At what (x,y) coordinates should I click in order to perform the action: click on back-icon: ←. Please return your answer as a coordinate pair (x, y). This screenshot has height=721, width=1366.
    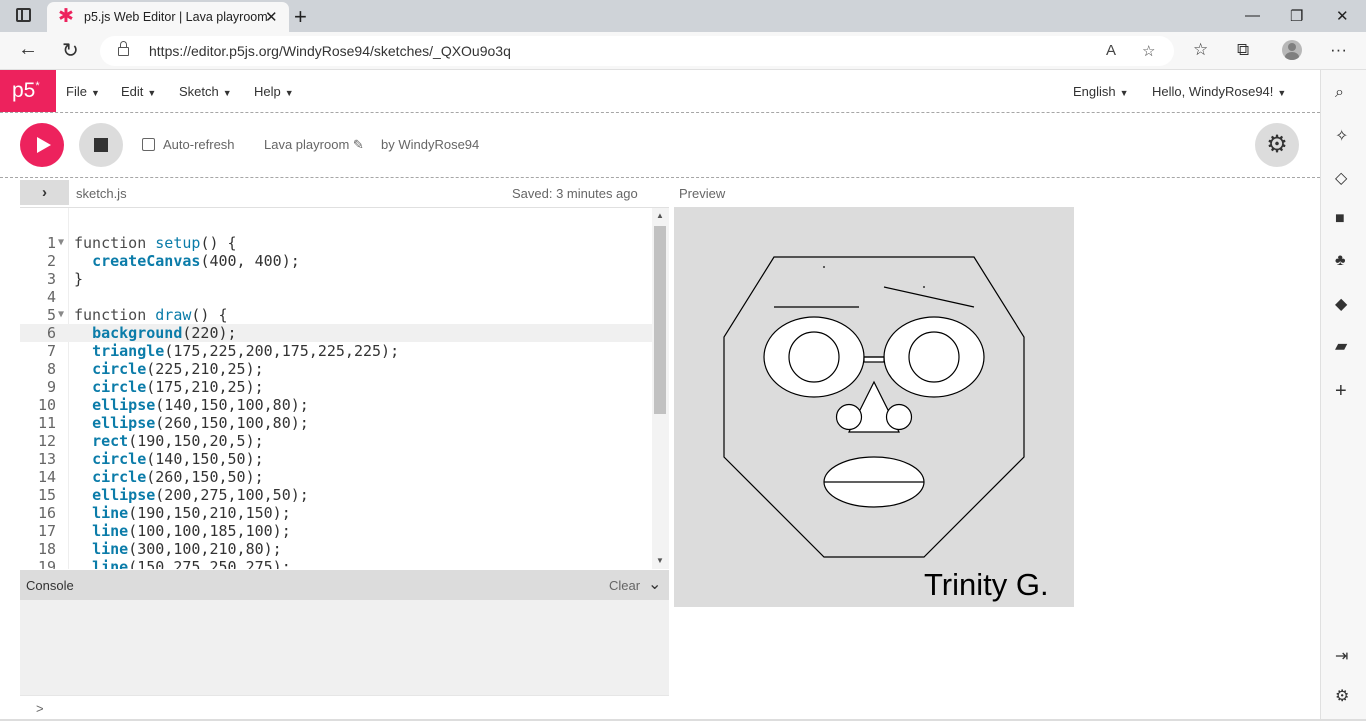
    Looking at the image, I should click on (28, 49).